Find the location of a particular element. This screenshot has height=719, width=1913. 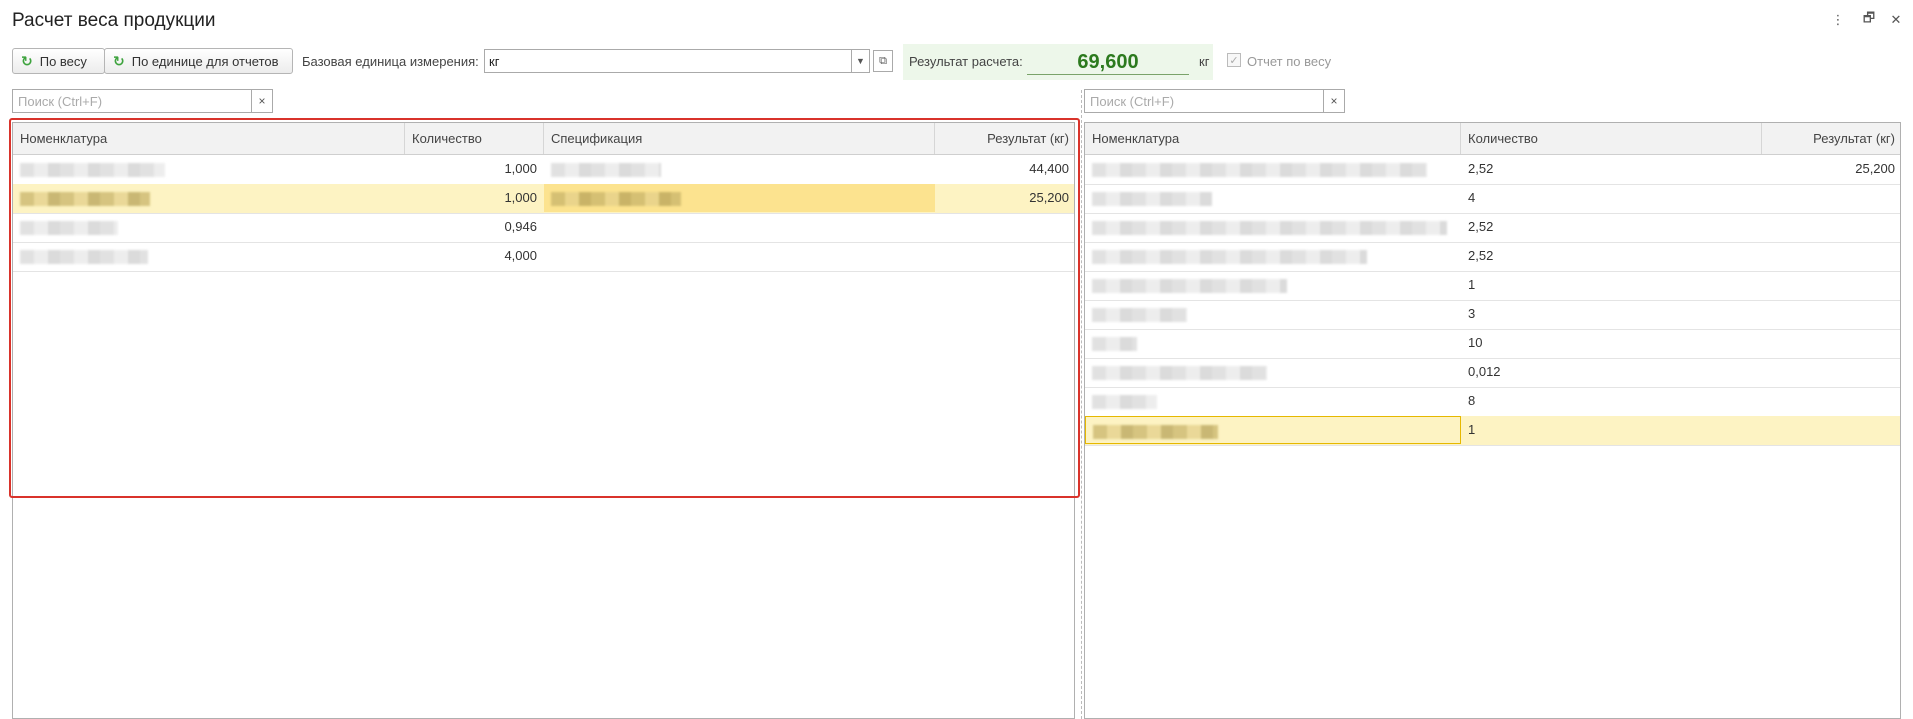

quantity-cell: 4,000 is located at coordinates (520, 255).